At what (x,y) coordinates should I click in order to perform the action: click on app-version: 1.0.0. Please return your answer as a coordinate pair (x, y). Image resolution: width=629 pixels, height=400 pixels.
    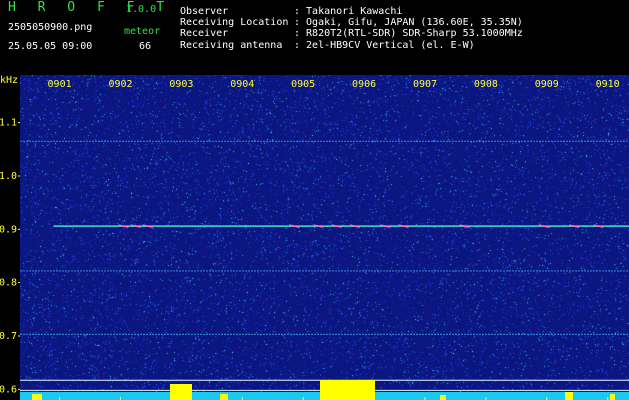
    Looking at the image, I should click on (141, 9).